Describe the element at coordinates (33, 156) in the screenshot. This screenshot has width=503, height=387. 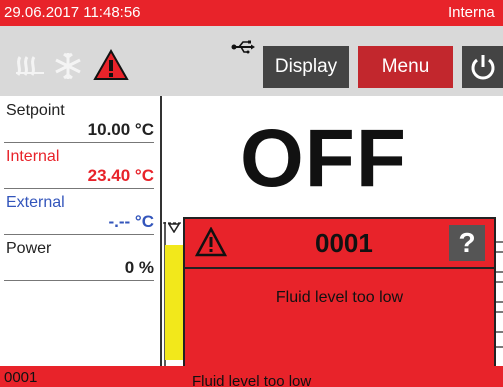
I see `internal-label: Internal` at that location.